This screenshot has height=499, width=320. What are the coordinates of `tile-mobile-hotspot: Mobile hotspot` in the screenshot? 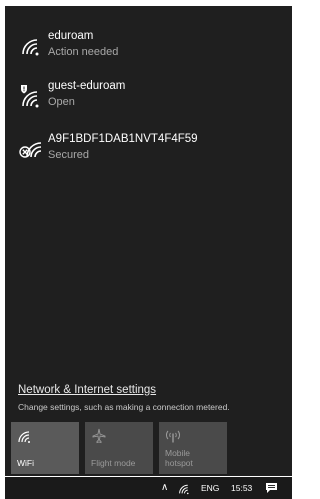 It's located at (193, 448).